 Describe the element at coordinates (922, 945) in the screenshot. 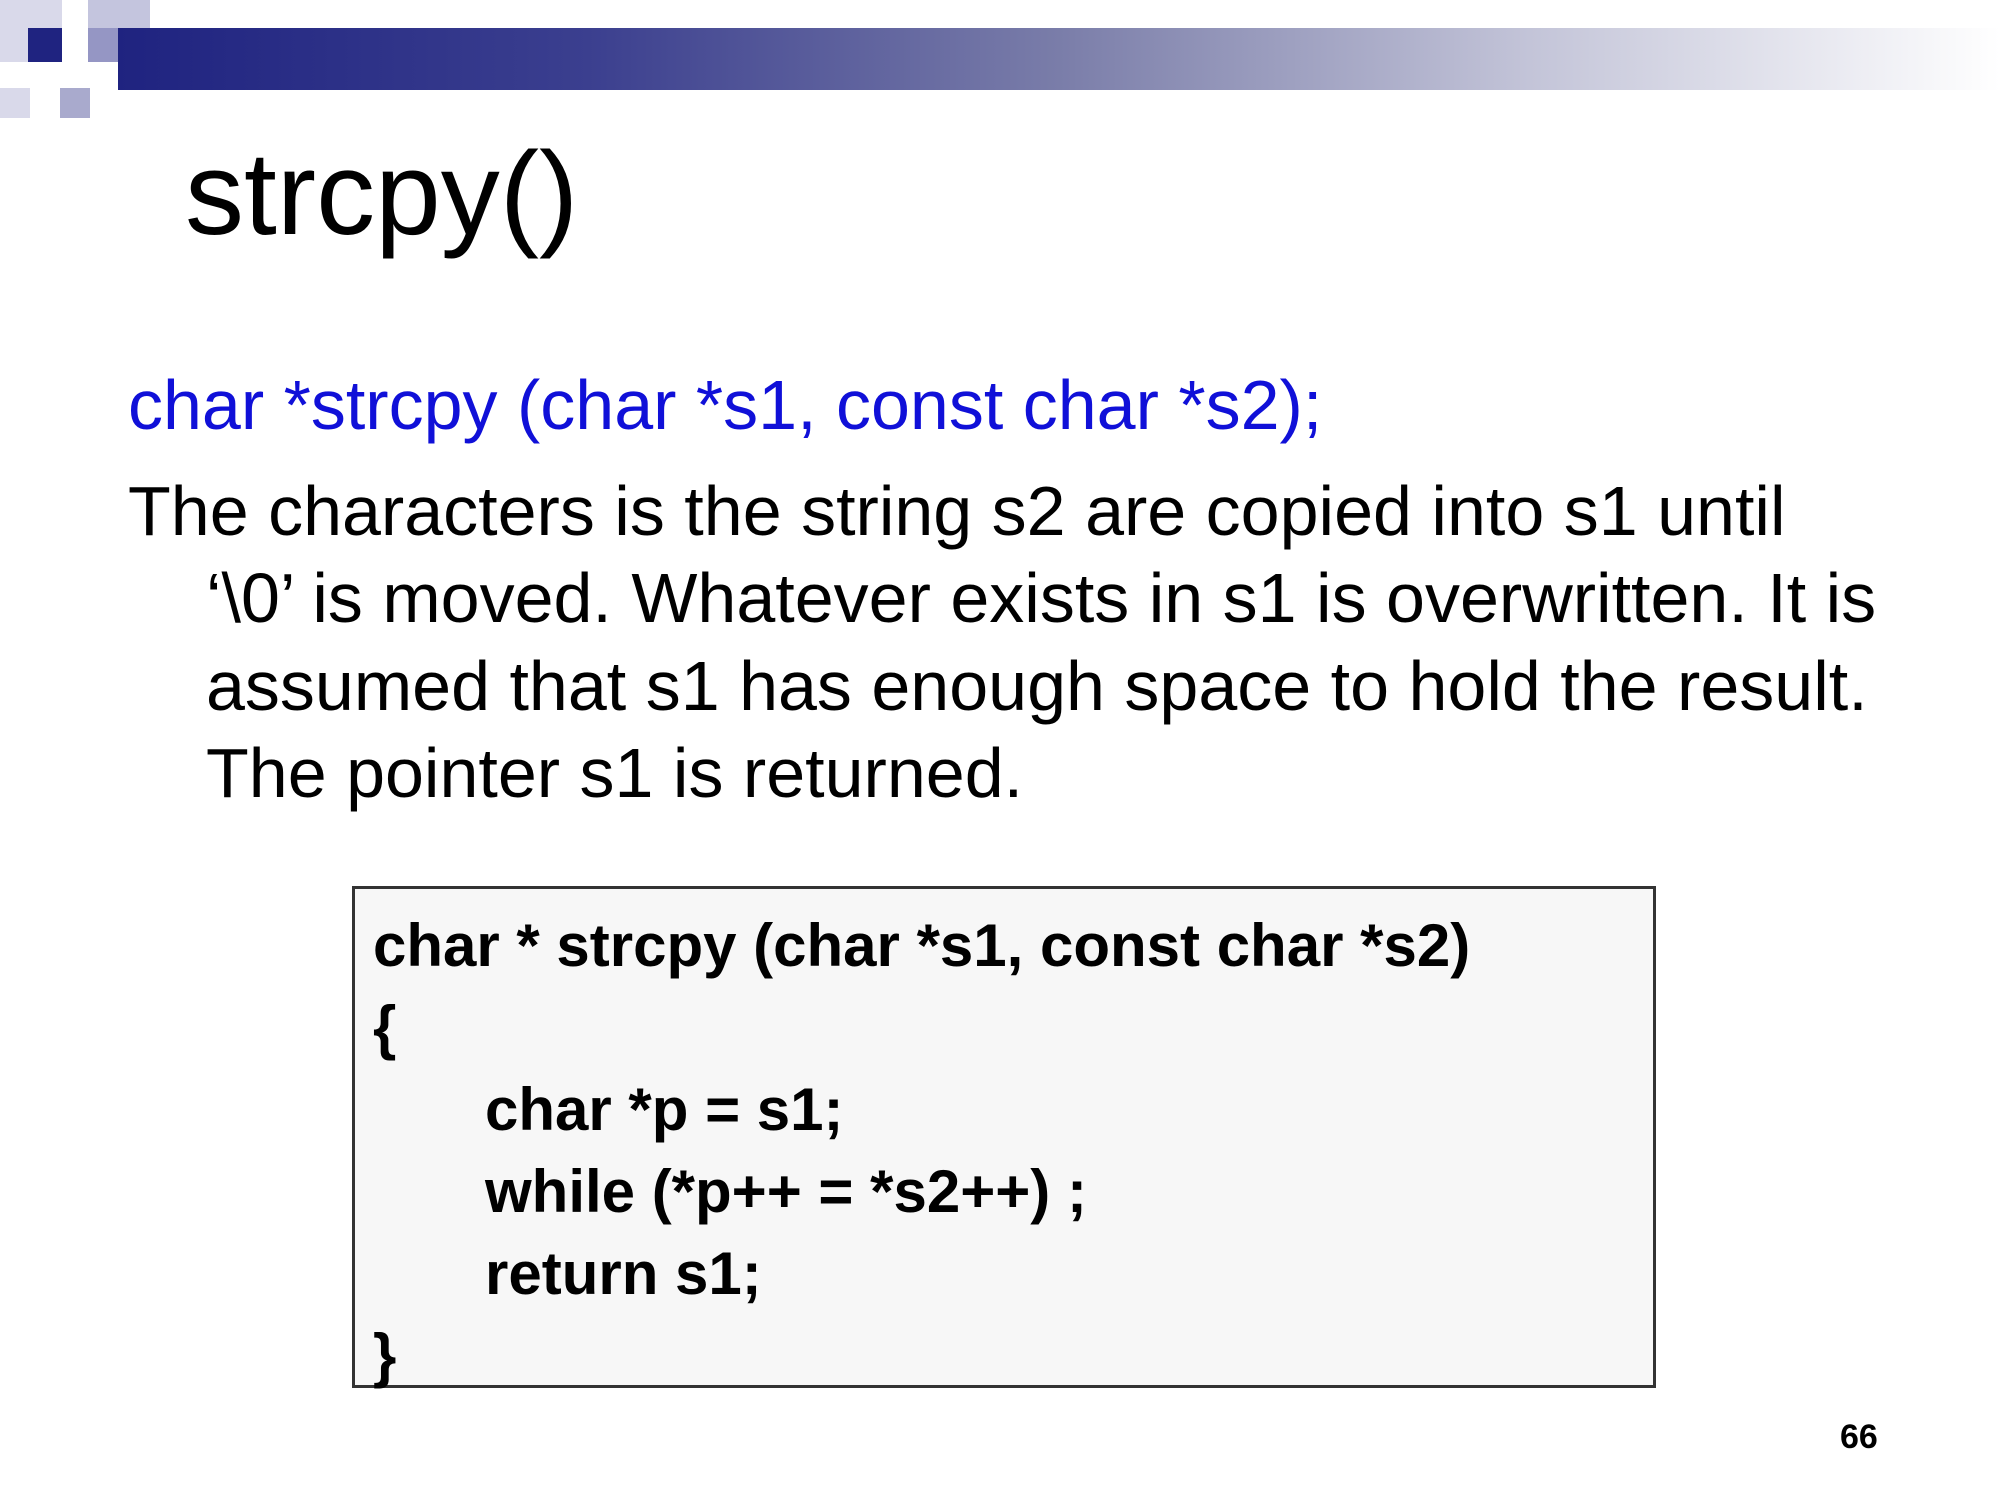

I see `code-line-1: char * strcpy (char *s1, const char *s2)` at that location.